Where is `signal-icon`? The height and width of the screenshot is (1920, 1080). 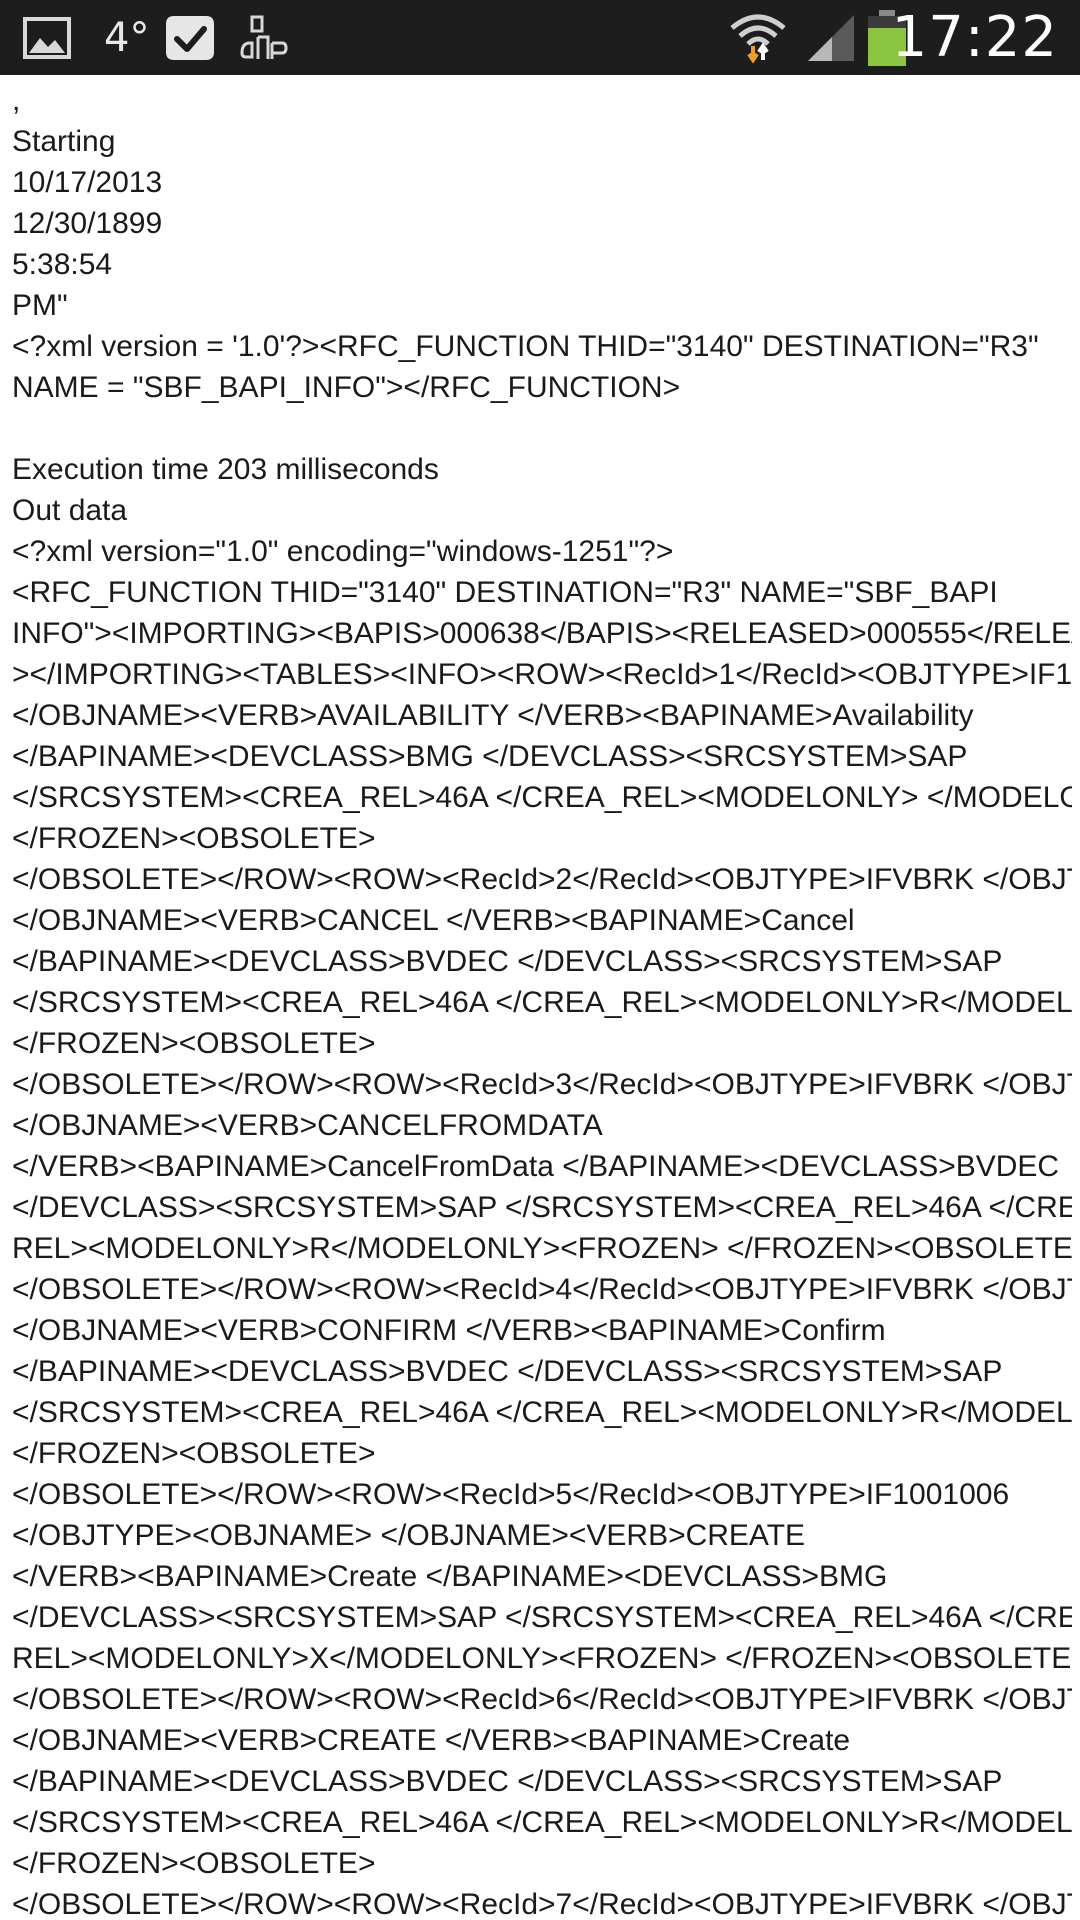 signal-icon is located at coordinates (831, 37).